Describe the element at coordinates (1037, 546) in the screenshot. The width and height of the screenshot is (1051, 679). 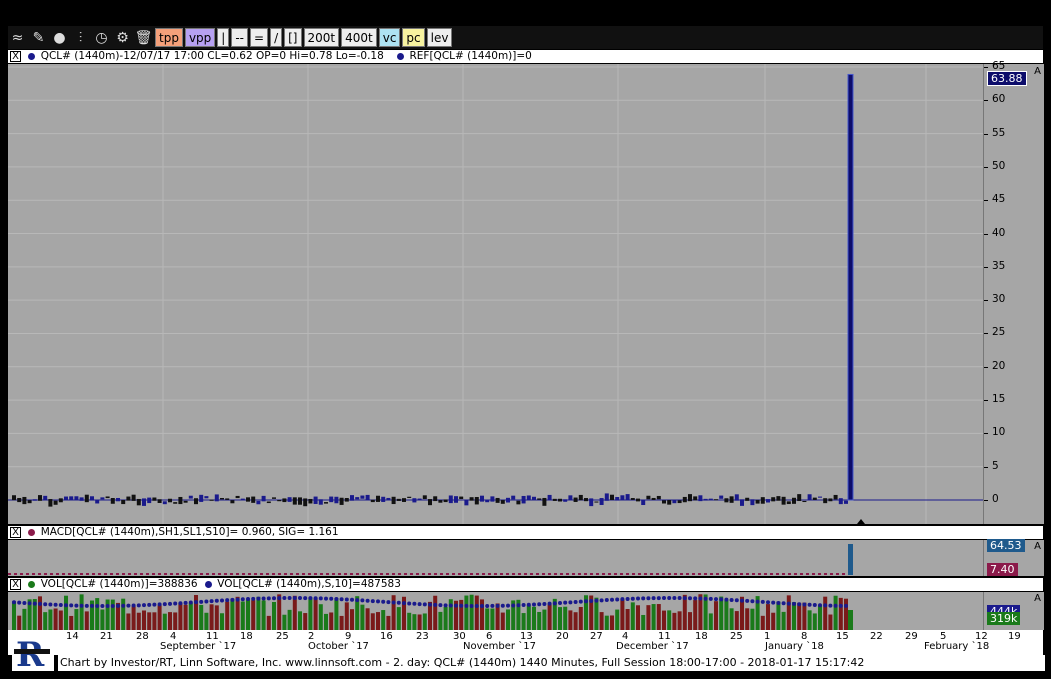
I see `macd-axis-mode: A` at that location.